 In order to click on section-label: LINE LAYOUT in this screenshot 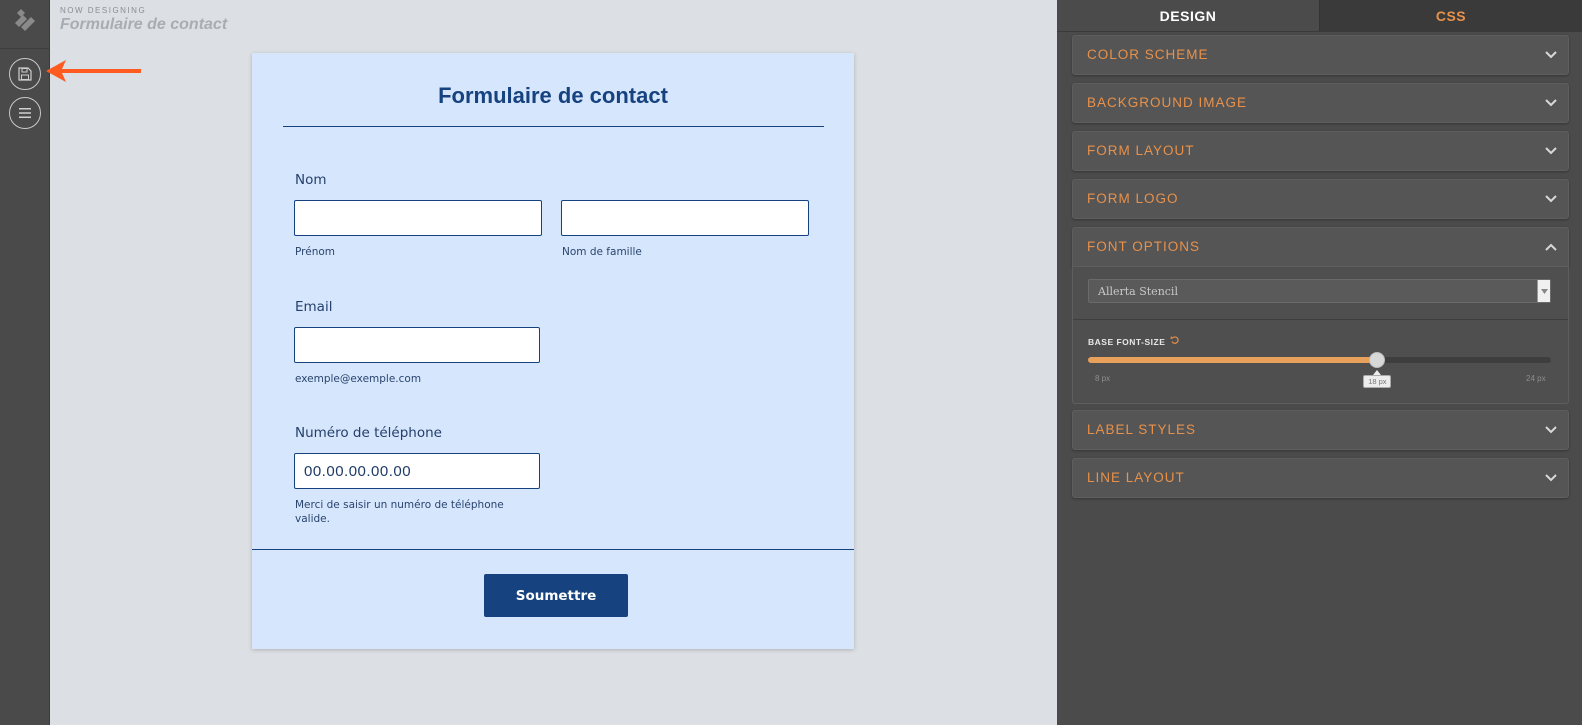, I will do `click(1136, 477)`.